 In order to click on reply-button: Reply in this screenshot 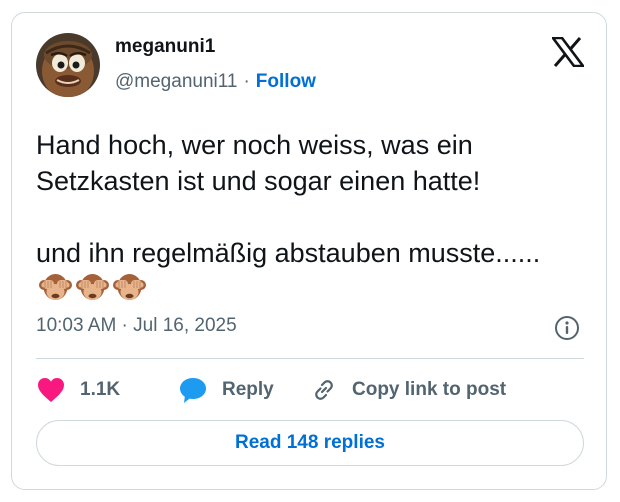, I will do `click(226, 390)`.